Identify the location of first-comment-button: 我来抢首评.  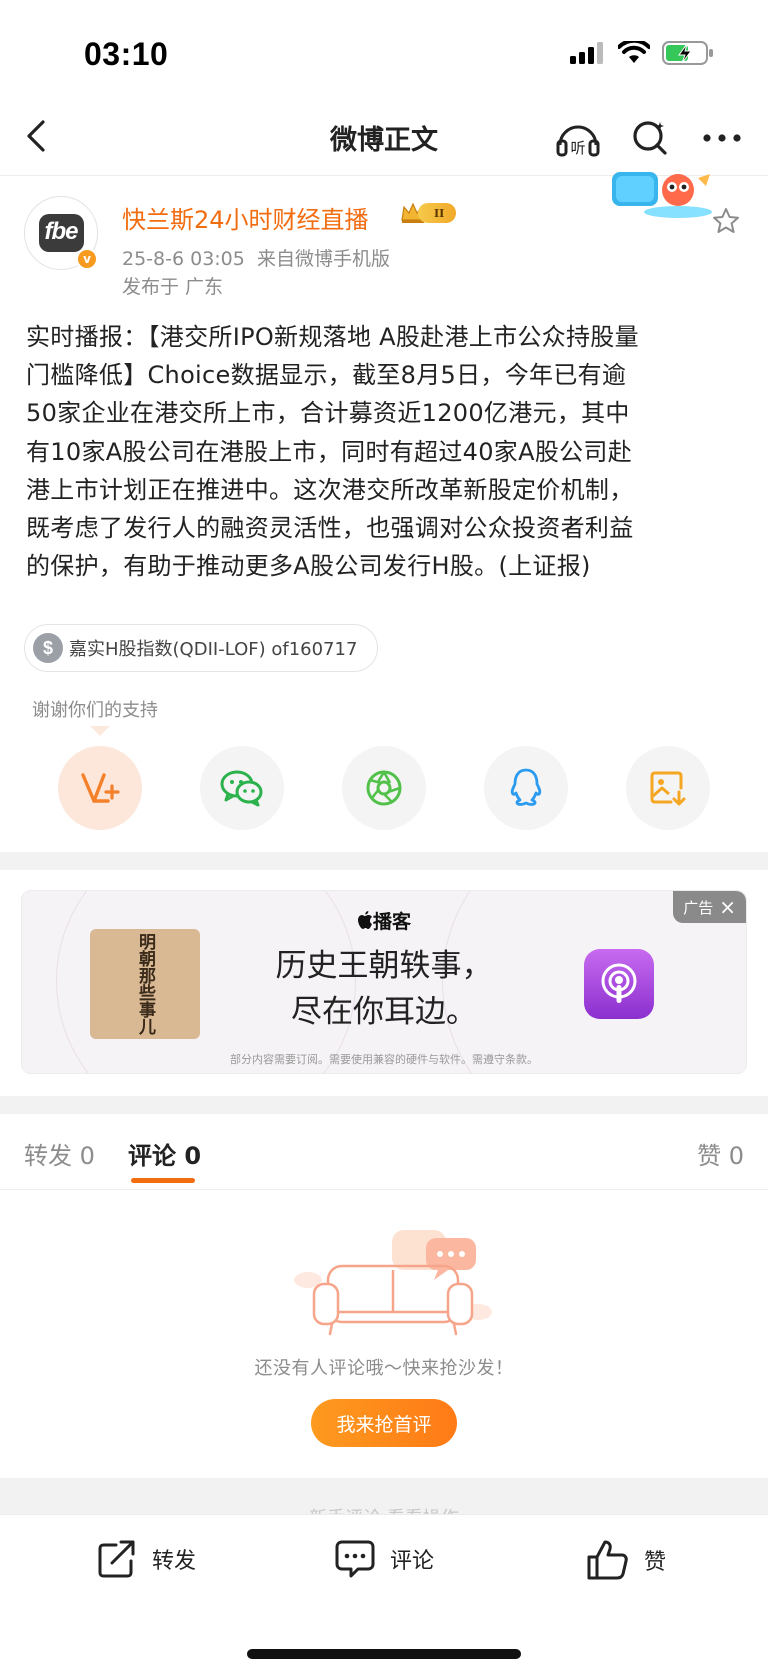
(384, 1423).